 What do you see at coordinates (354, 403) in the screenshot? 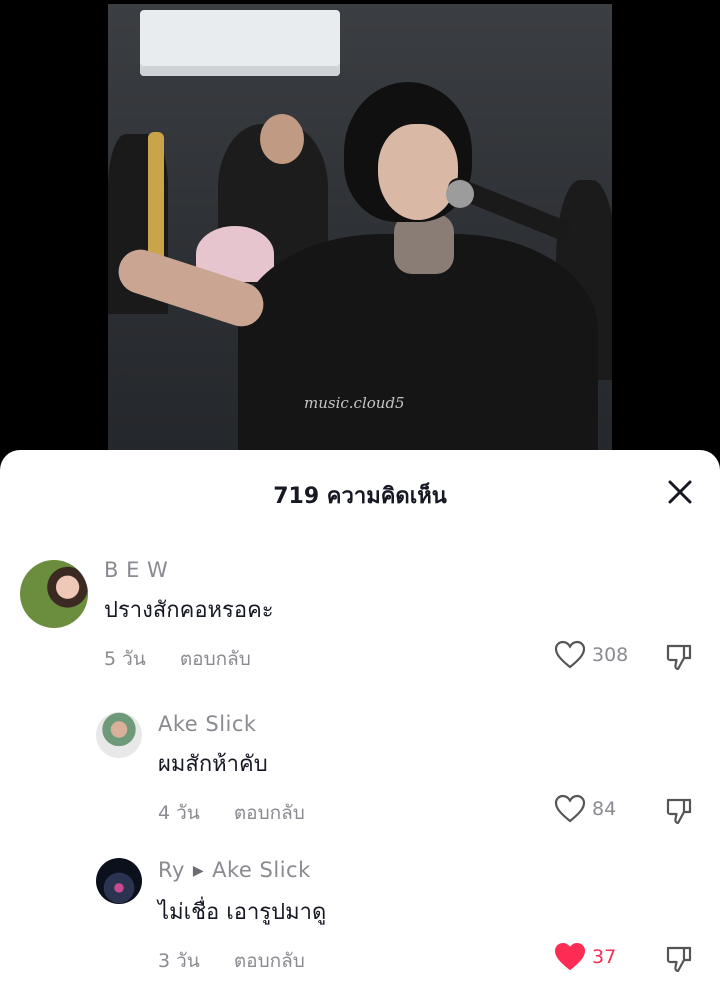
I see `video-watermark: music.cloud5` at bounding box center [354, 403].